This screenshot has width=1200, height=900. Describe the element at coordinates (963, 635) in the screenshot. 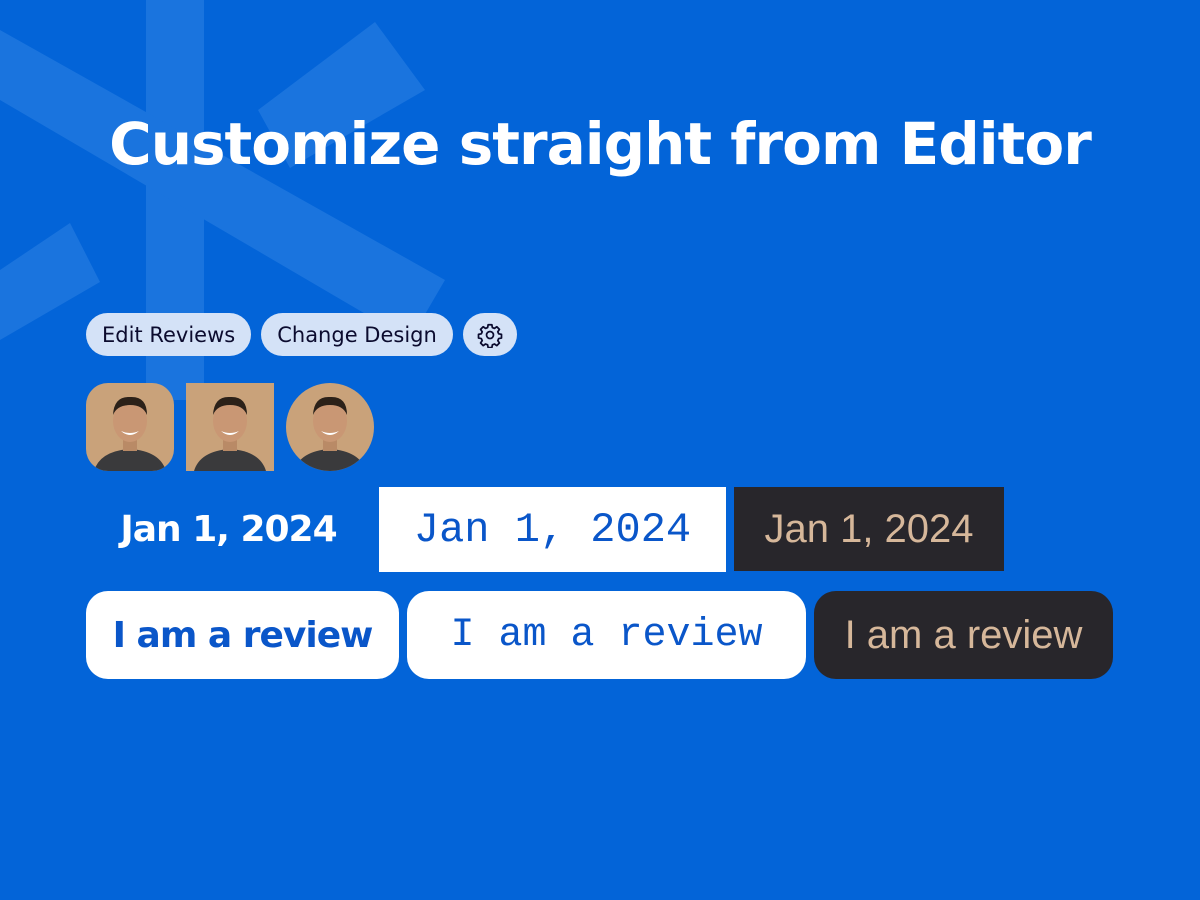

I see `review-style-dark: I am a review` at that location.